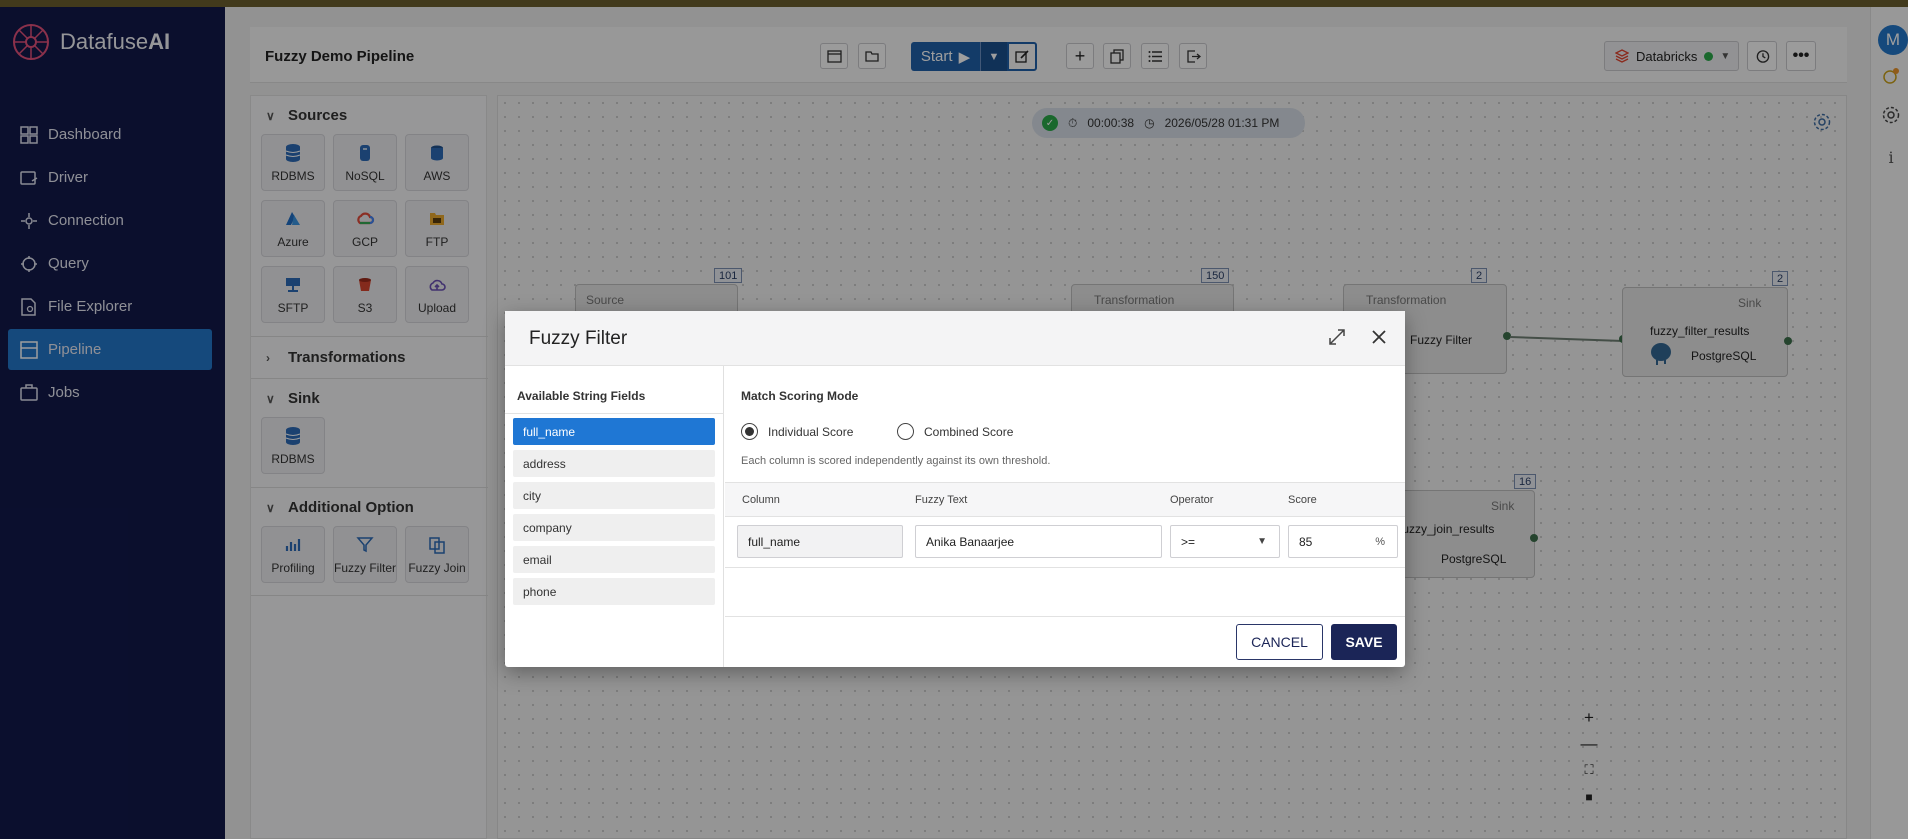 This screenshot has height=839, width=1908. What do you see at coordinates (614, 527) in the screenshot?
I see `field-item-company: company` at bounding box center [614, 527].